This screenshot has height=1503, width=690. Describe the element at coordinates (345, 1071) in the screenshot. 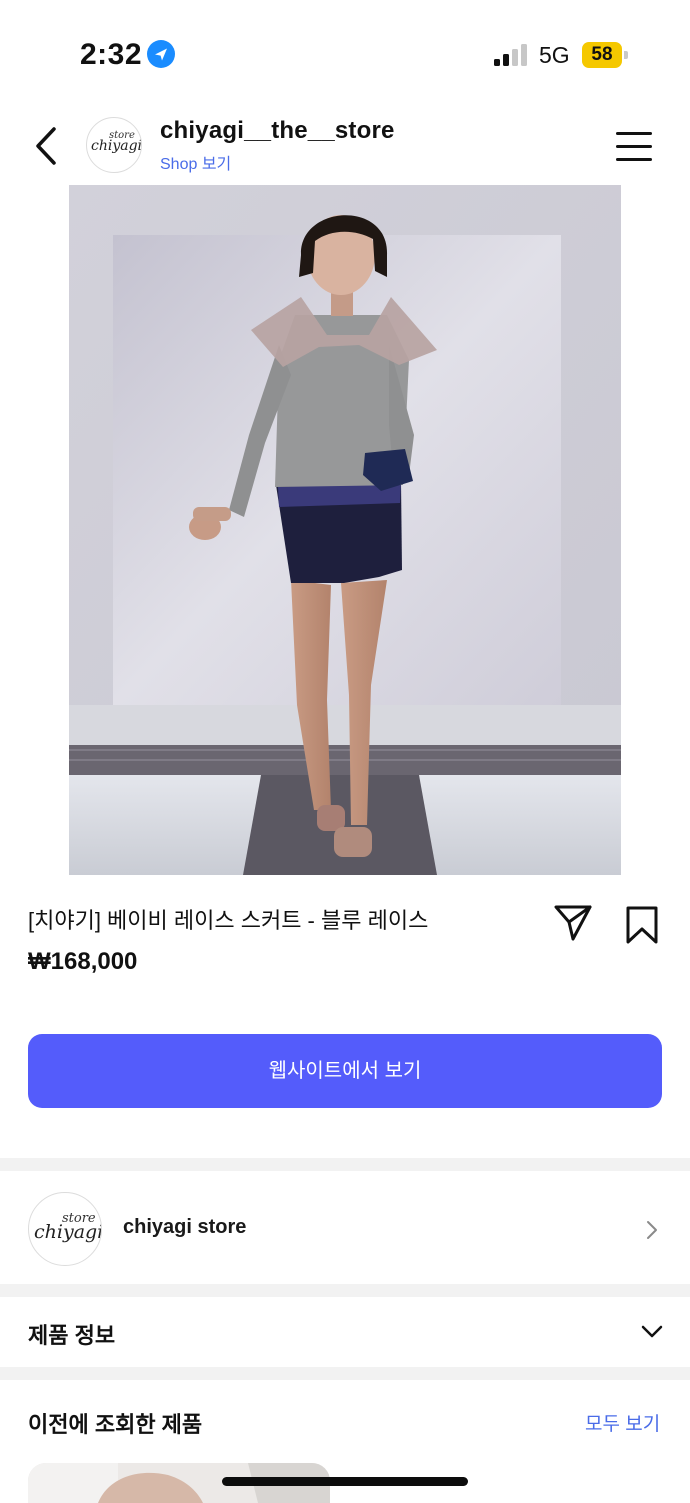

I see `view-on-website-button: 웹사이트에서 보기` at that location.